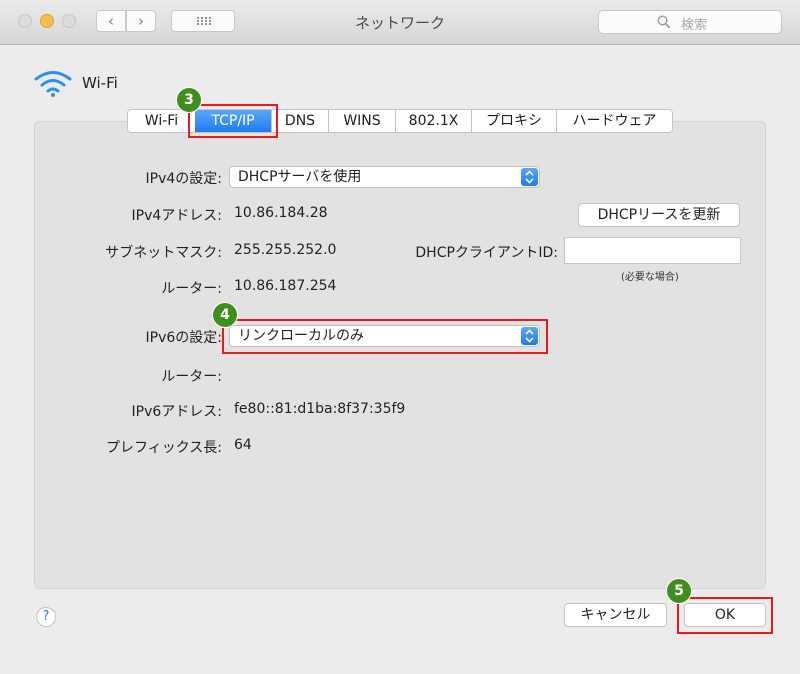 This screenshot has width=800, height=674. I want to click on close-window-button, so click(25, 21).